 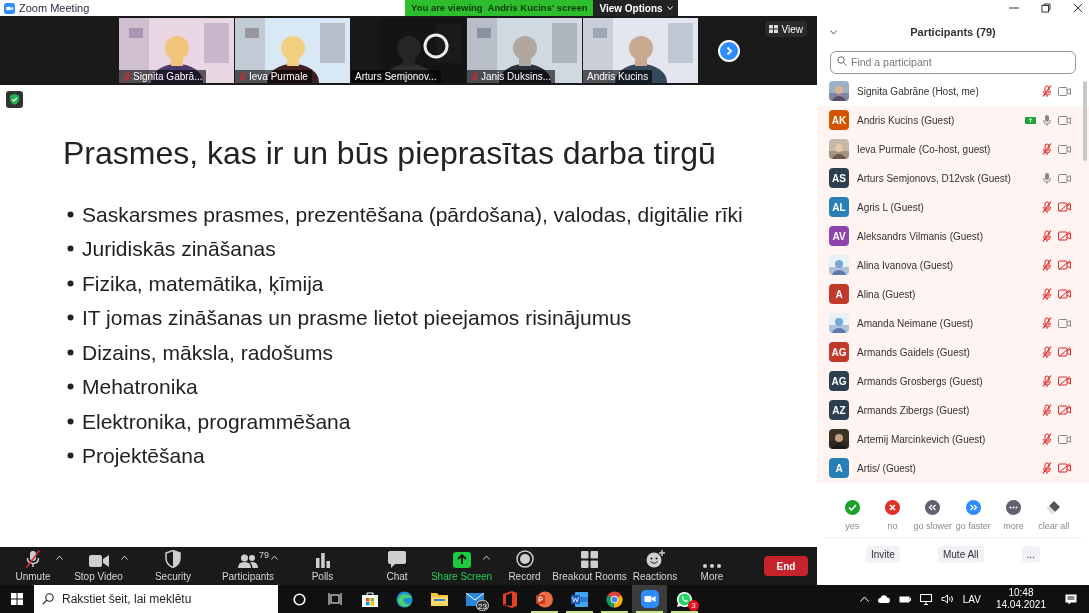 What do you see at coordinates (1071, 599) in the screenshot?
I see `notification-icon` at bounding box center [1071, 599].